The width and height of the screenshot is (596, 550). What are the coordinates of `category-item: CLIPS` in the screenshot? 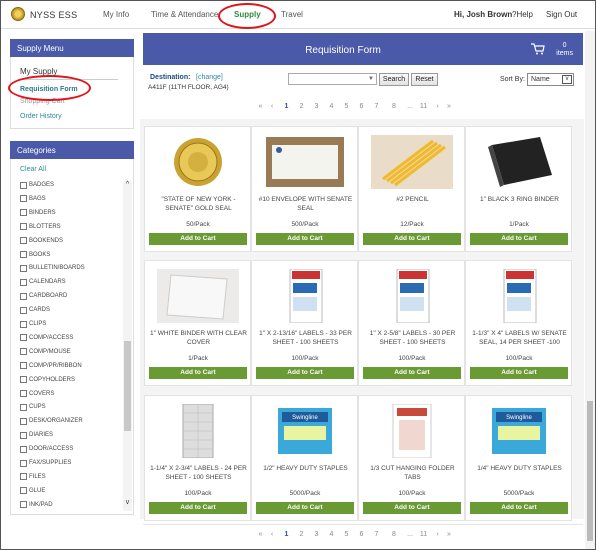 It's located at (33, 324).